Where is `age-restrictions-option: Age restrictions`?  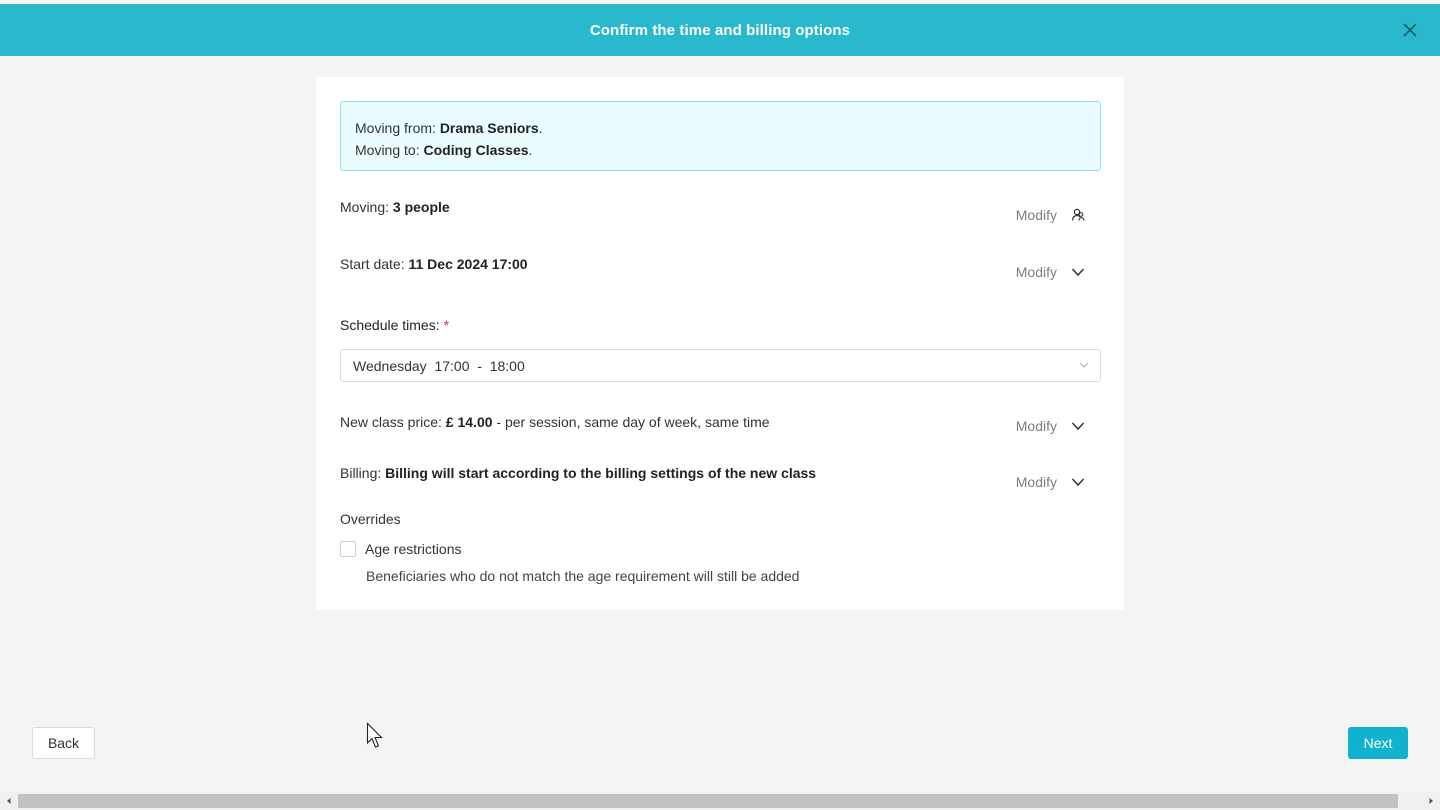
age-restrictions-option: Age restrictions is located at coordinates (400, 549).